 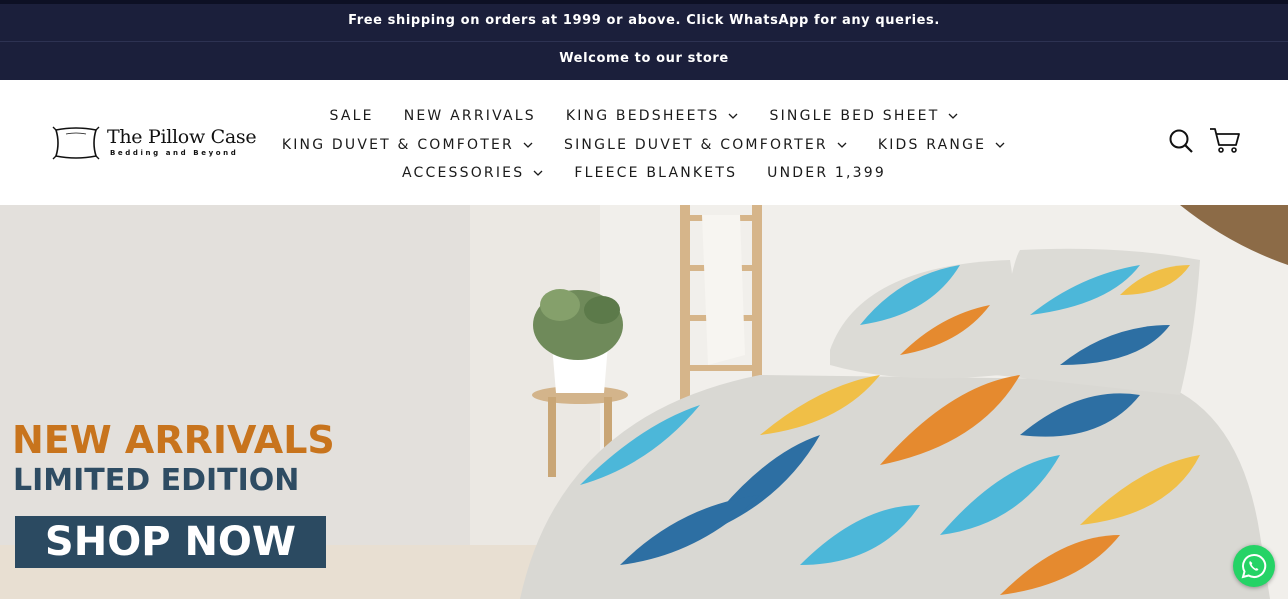 I want to click on hero-title: NEW ARRIVALS, so click(x=173, y=440).